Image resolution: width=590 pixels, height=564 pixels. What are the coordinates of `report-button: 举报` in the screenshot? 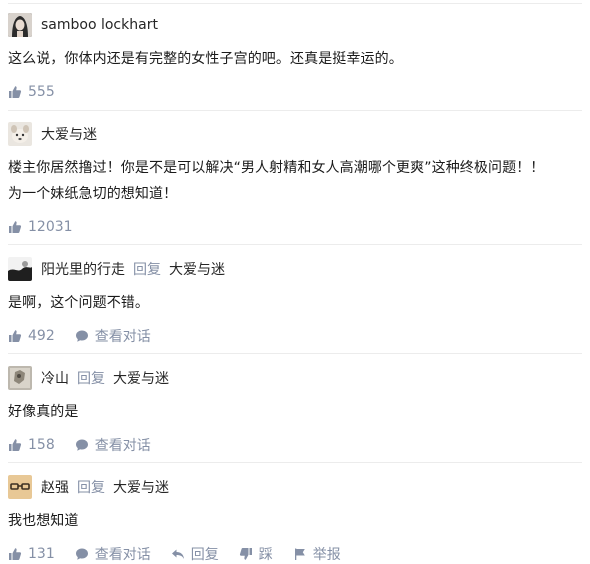 It's located at (317, 554).